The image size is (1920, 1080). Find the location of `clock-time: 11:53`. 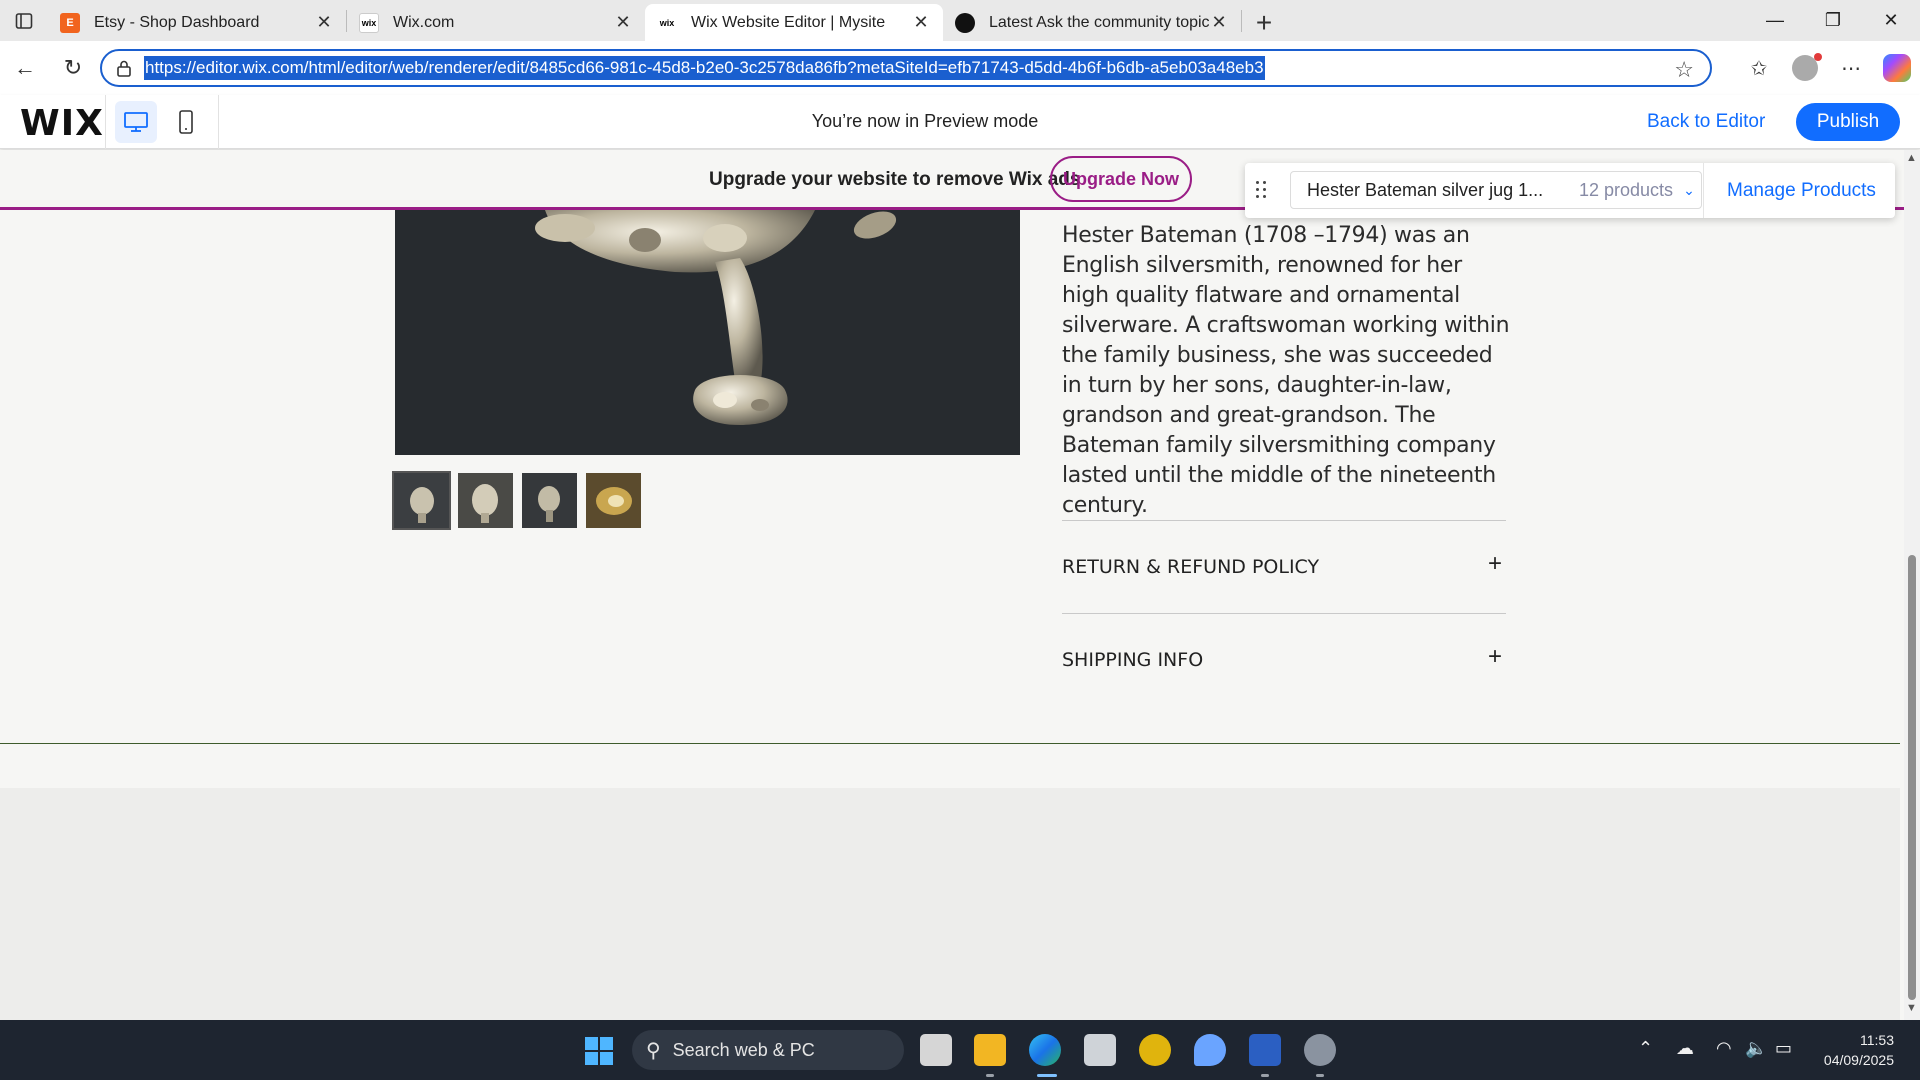

clock-time: 11:53 is located at coordinates (1877, 1040).